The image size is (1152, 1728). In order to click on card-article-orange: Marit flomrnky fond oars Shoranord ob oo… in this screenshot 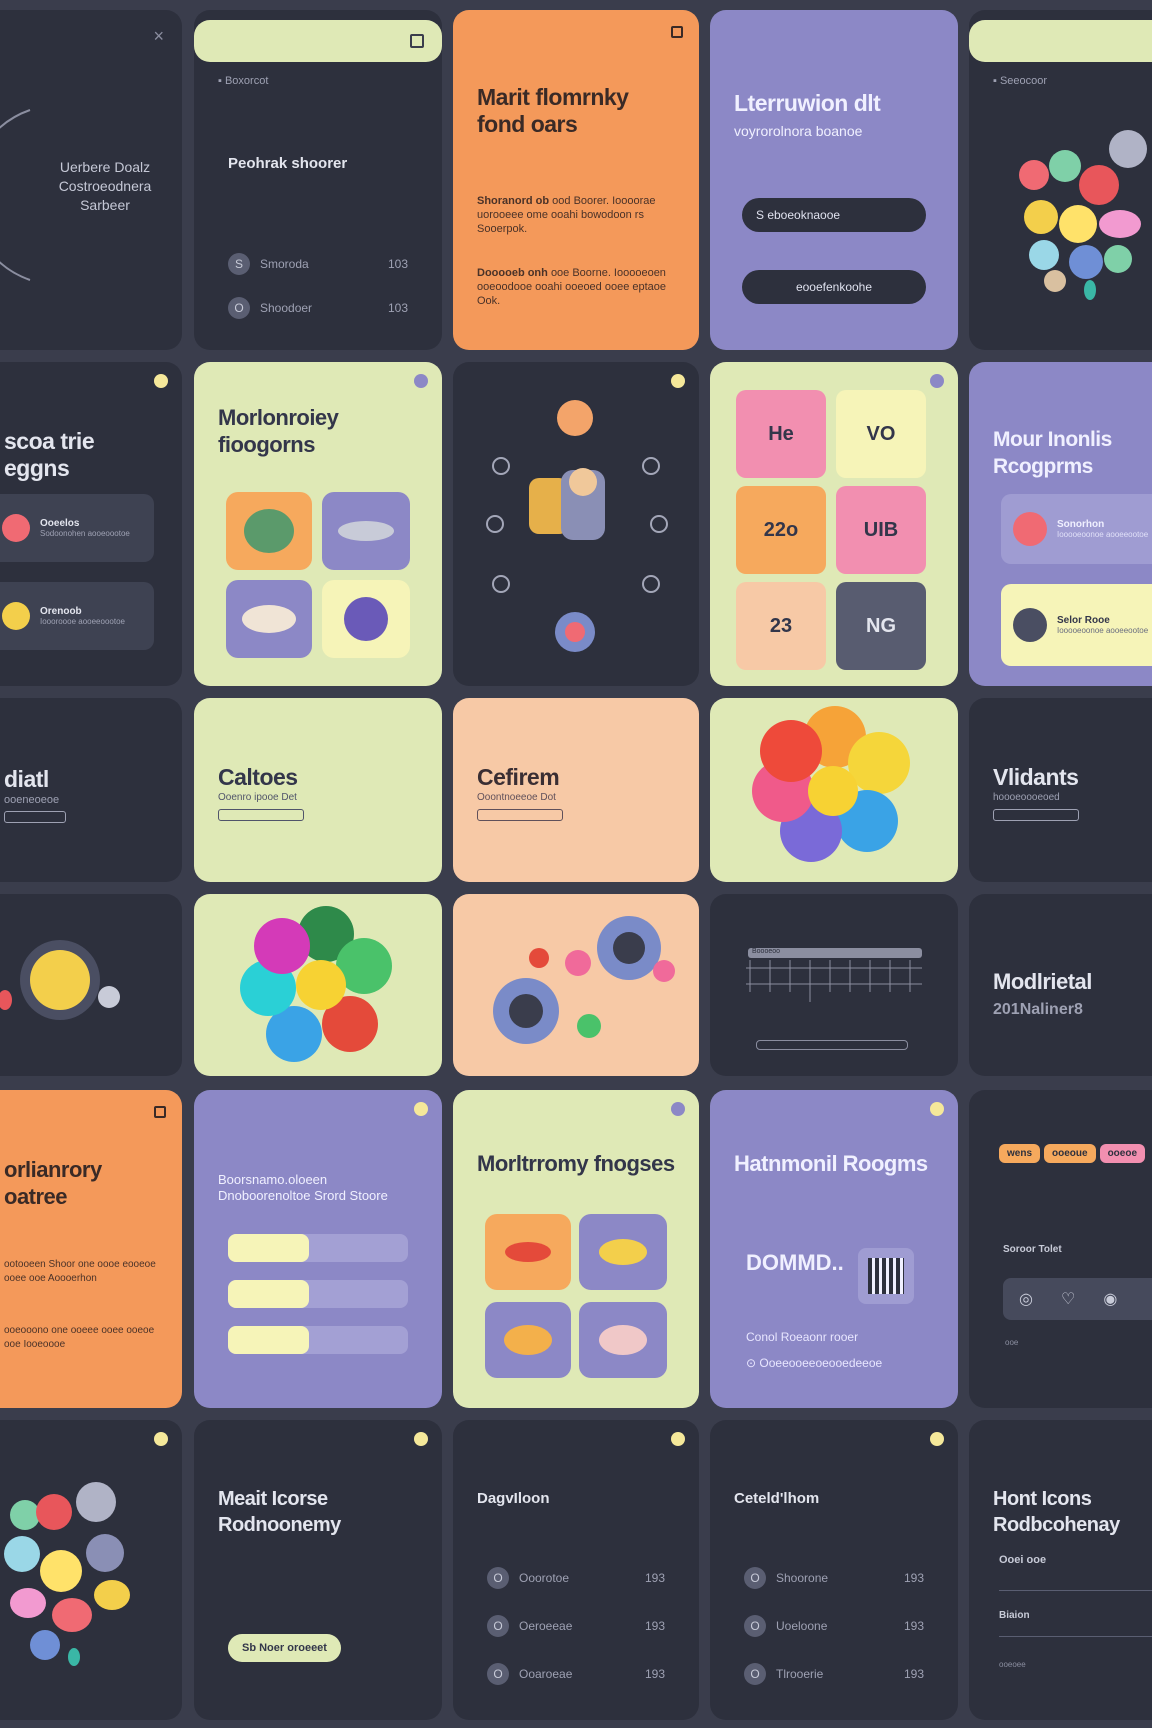, I will do `click(576, 180)`.